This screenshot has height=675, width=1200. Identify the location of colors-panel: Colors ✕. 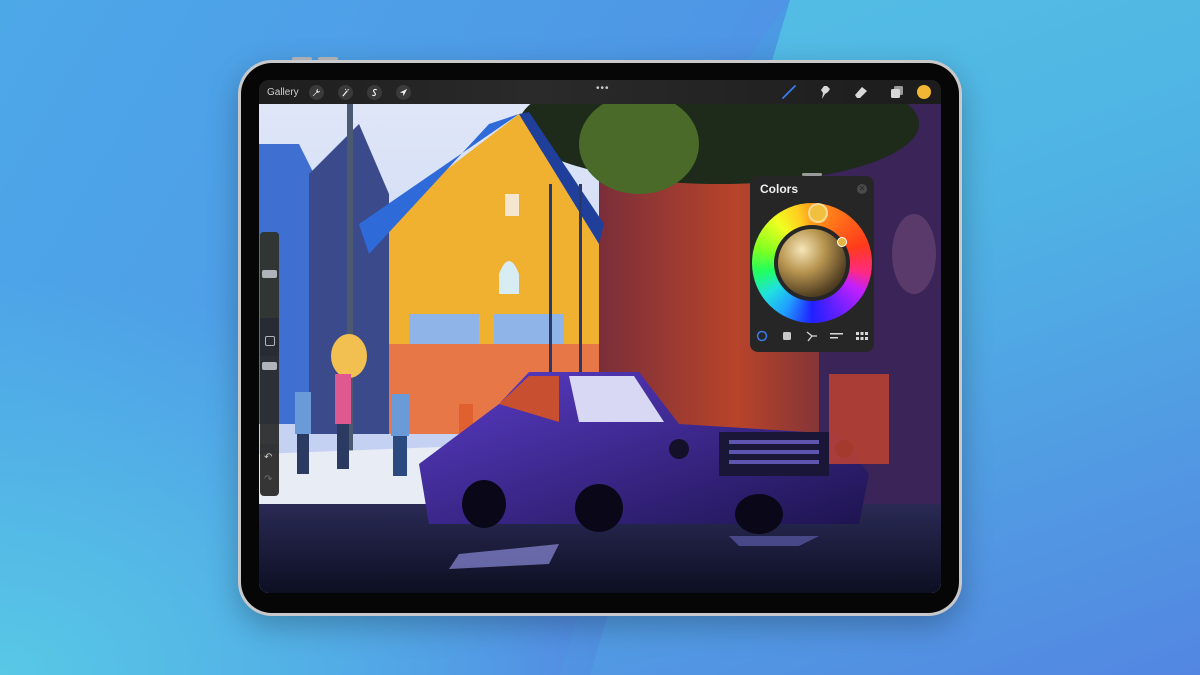
(812, 262).